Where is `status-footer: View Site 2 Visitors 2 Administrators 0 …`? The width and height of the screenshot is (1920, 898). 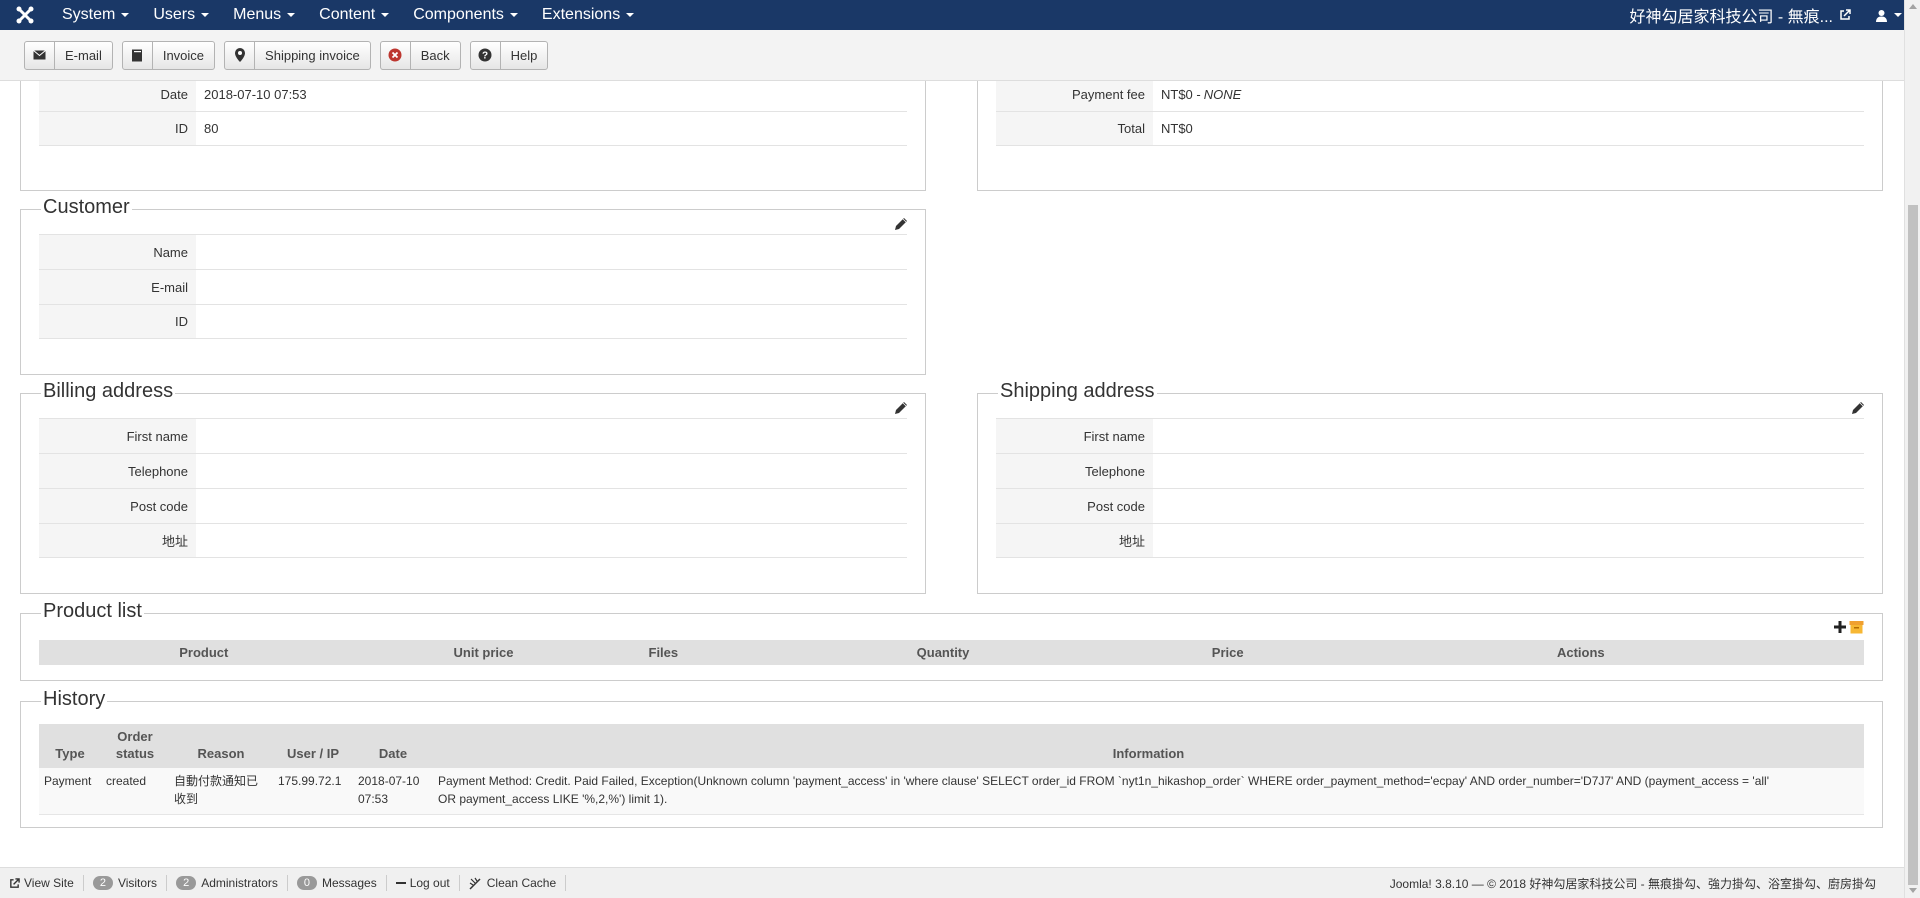 status-footer: View Site 2 Visitors 2 Administrators 0 … is located at coordinates (952, 882).